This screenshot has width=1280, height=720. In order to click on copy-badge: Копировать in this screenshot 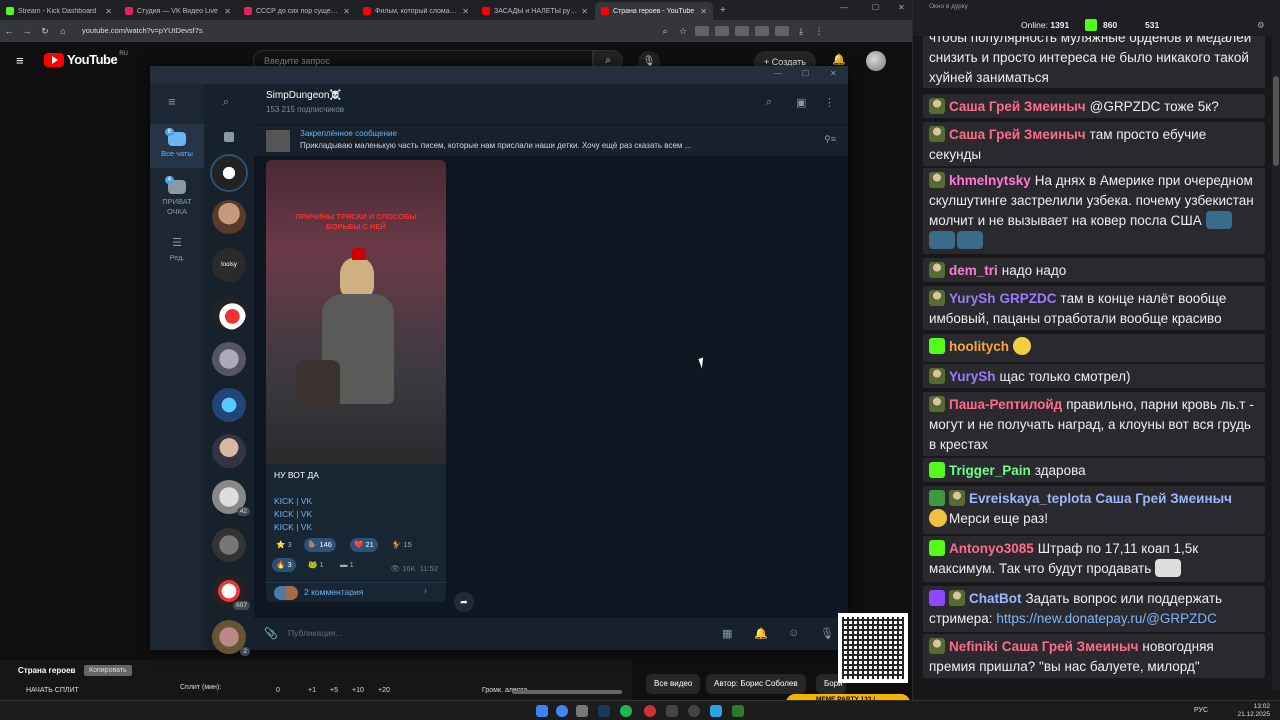, I will do `click(108, 670)`.